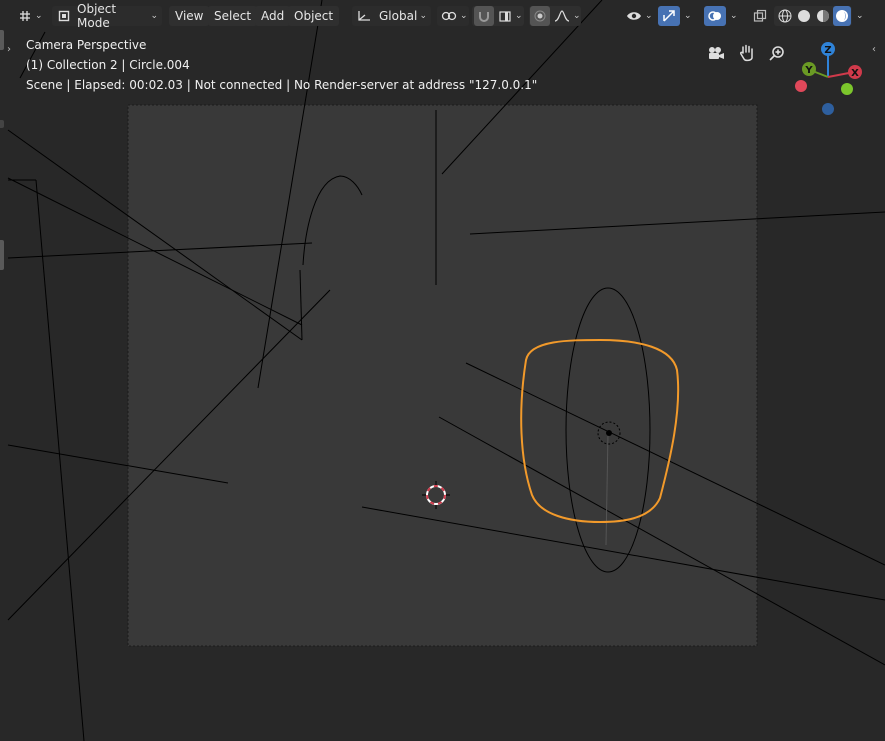 The image size is (885, 741). What do you see at coordinates (364, 16) in the screenshot?
I see `orientation-axes-icon` at bounding box center [364, 16].